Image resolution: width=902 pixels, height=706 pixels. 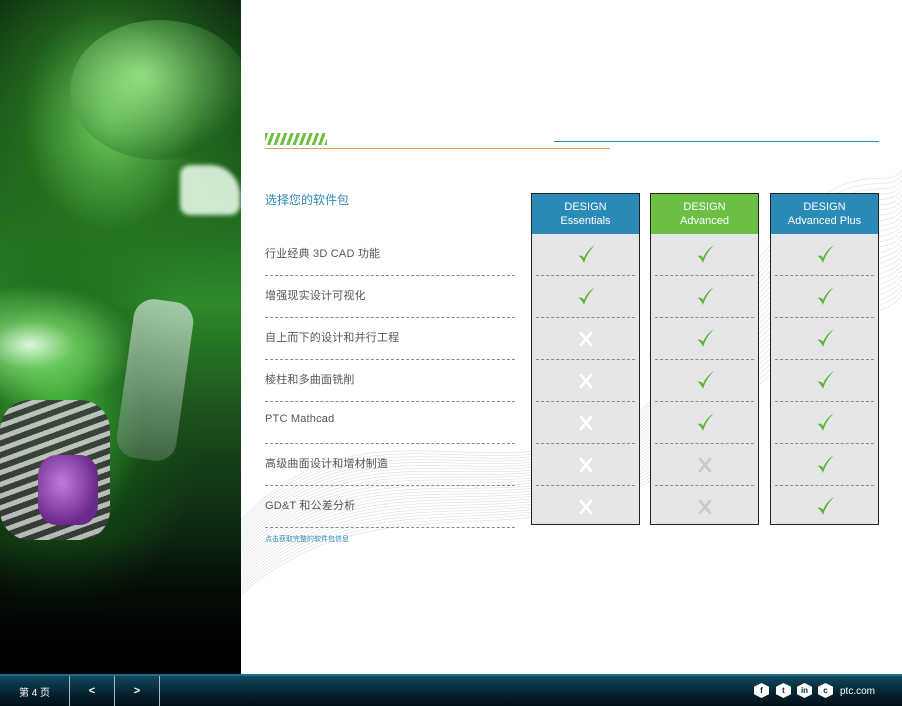 I want to click on header-line-teal, so click(x=716, y=141).